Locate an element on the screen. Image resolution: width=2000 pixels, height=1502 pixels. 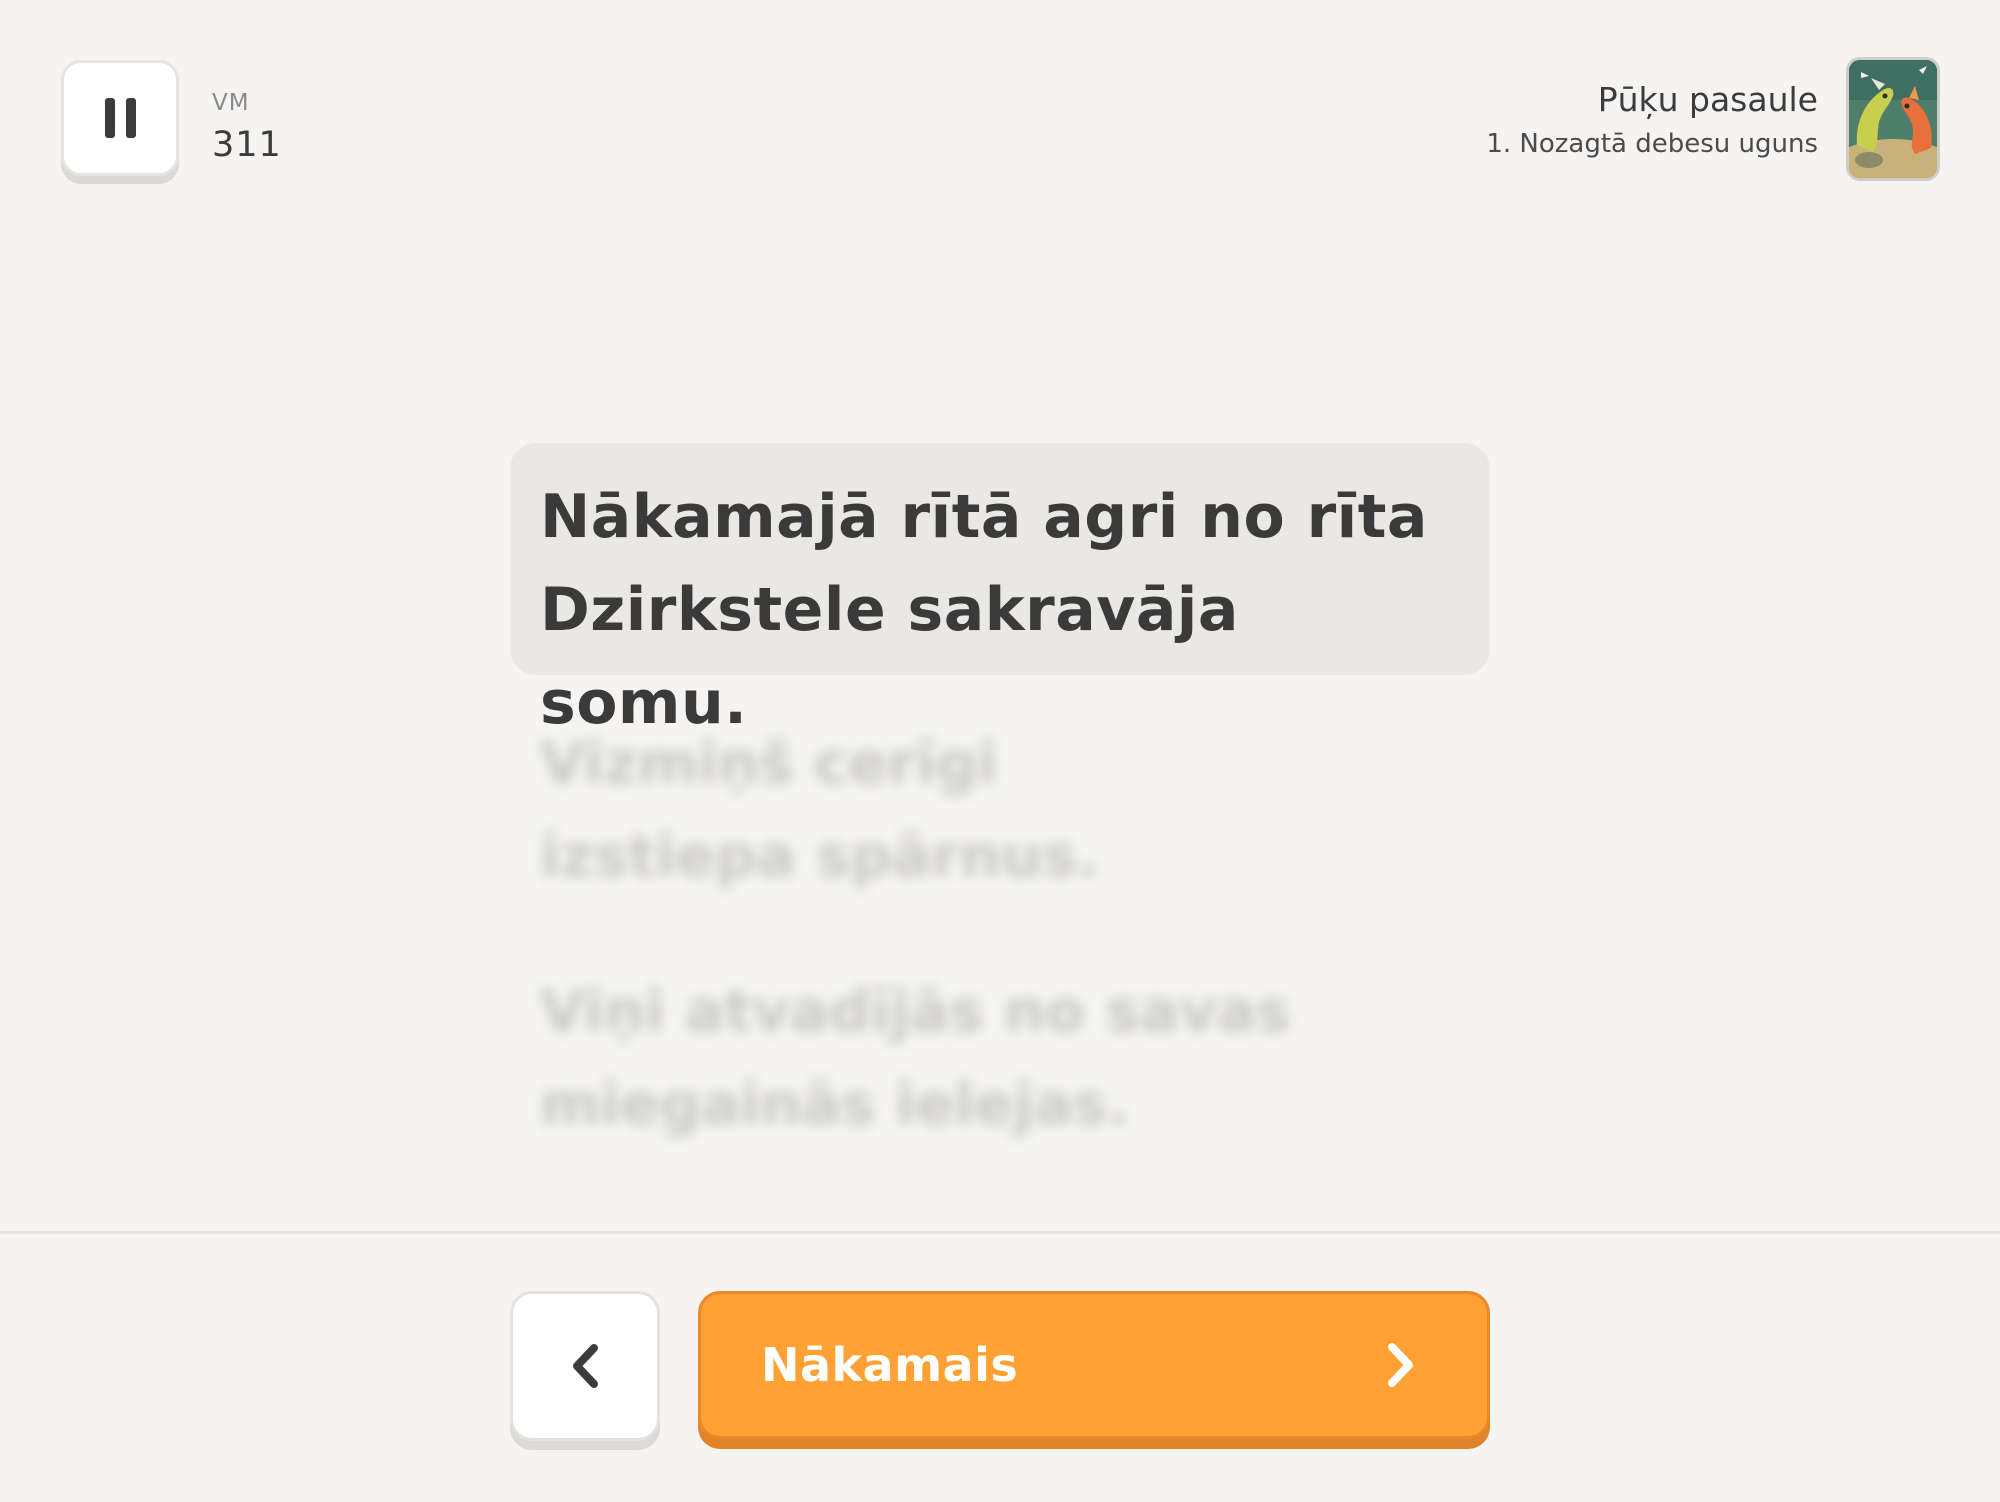
pause-icon is located at coordinates (120, 118).